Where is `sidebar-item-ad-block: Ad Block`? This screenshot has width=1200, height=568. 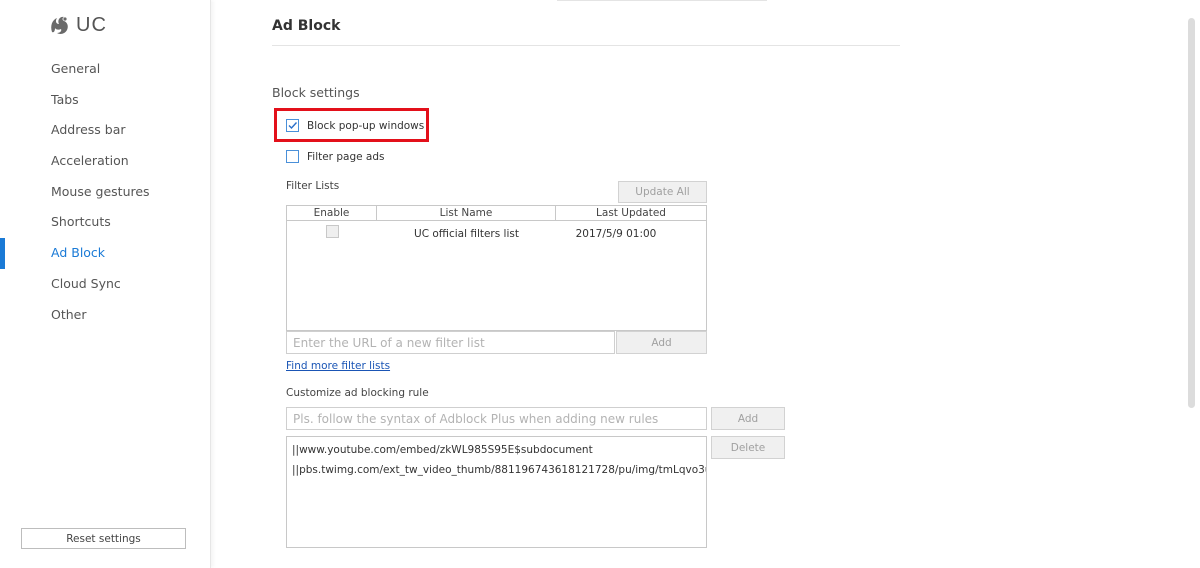 sidebar-item-ad-block: Ad Block is located at coordinates (105, 253).